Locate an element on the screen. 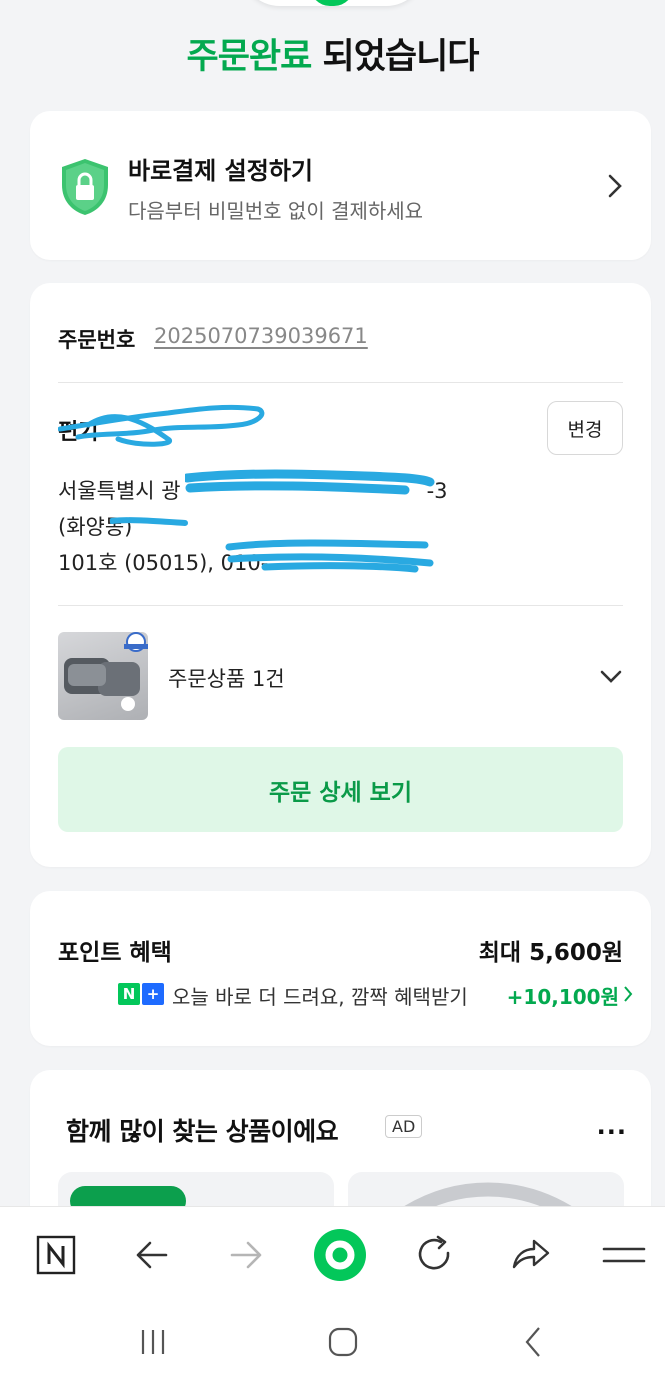 The height and width of the screenshot is (1381, 665). ad-badge: AD is located at coordinates (404, 1126).